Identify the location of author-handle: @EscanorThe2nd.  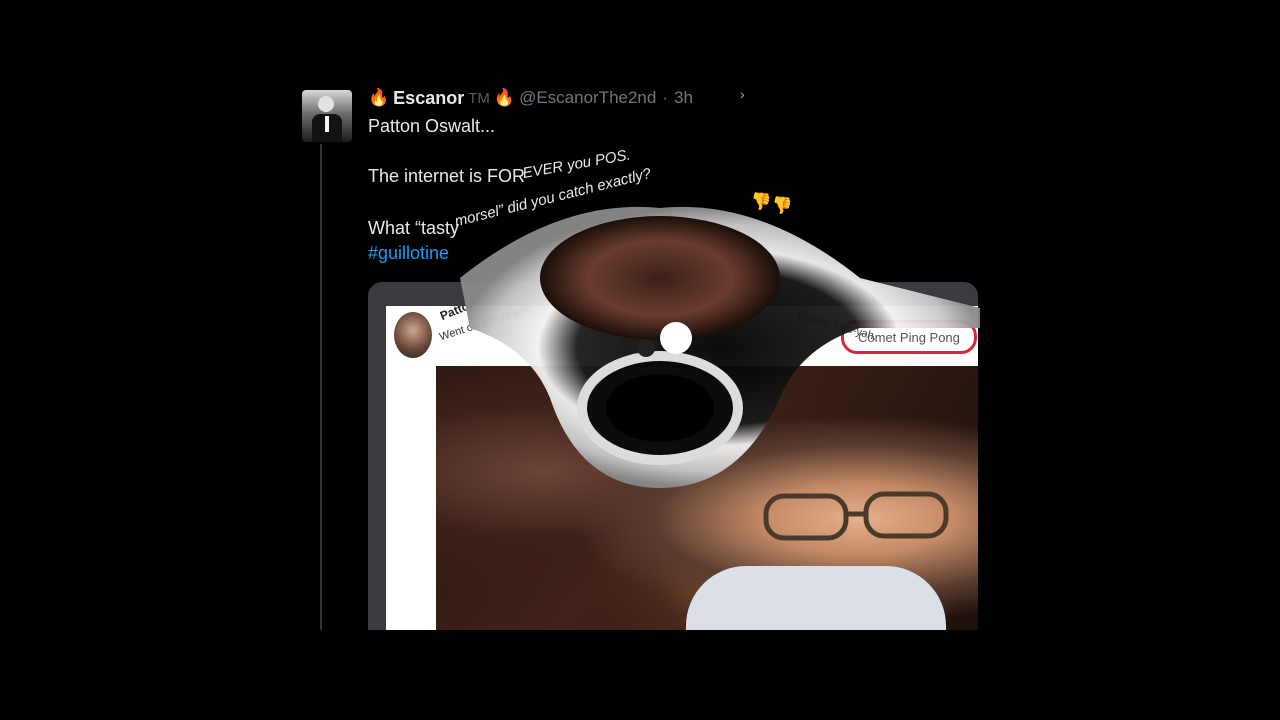
(587, 98).